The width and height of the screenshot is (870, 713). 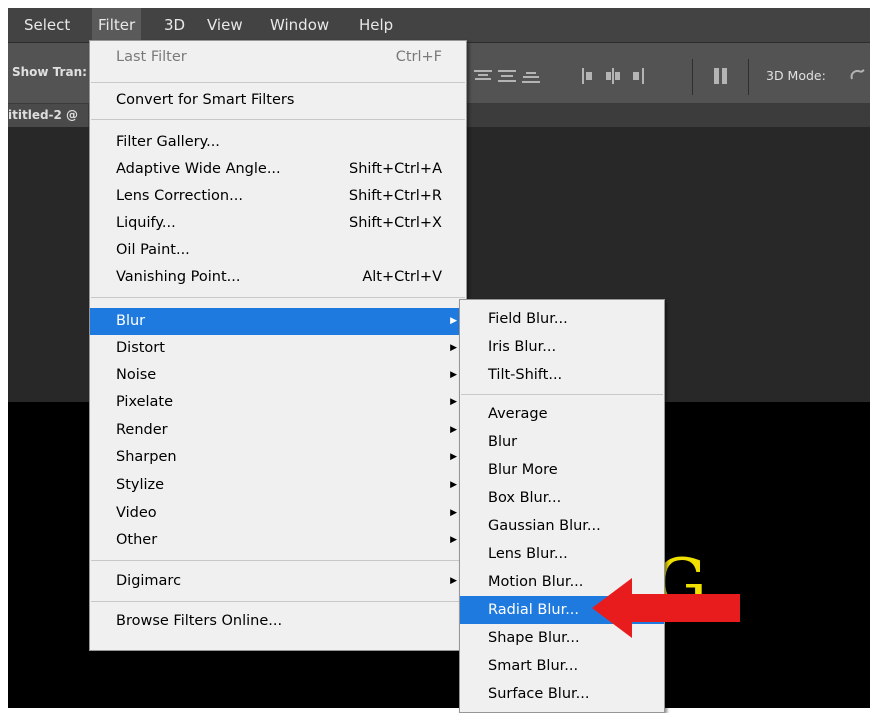 What do you see at coordinates (225, 25) in the screenshot?
I see `menu-view: View` at bounding box center [225, 25].